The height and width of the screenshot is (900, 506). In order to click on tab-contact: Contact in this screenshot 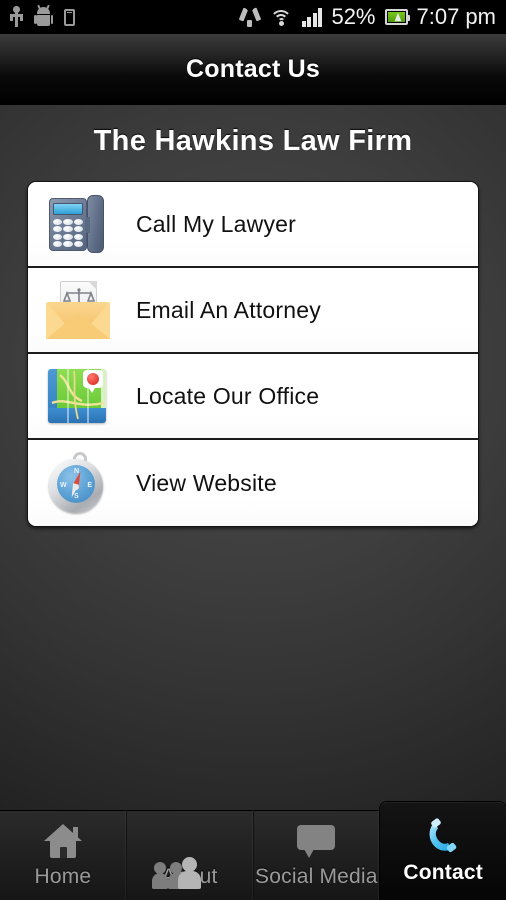, I will do `click(443, 851)`.